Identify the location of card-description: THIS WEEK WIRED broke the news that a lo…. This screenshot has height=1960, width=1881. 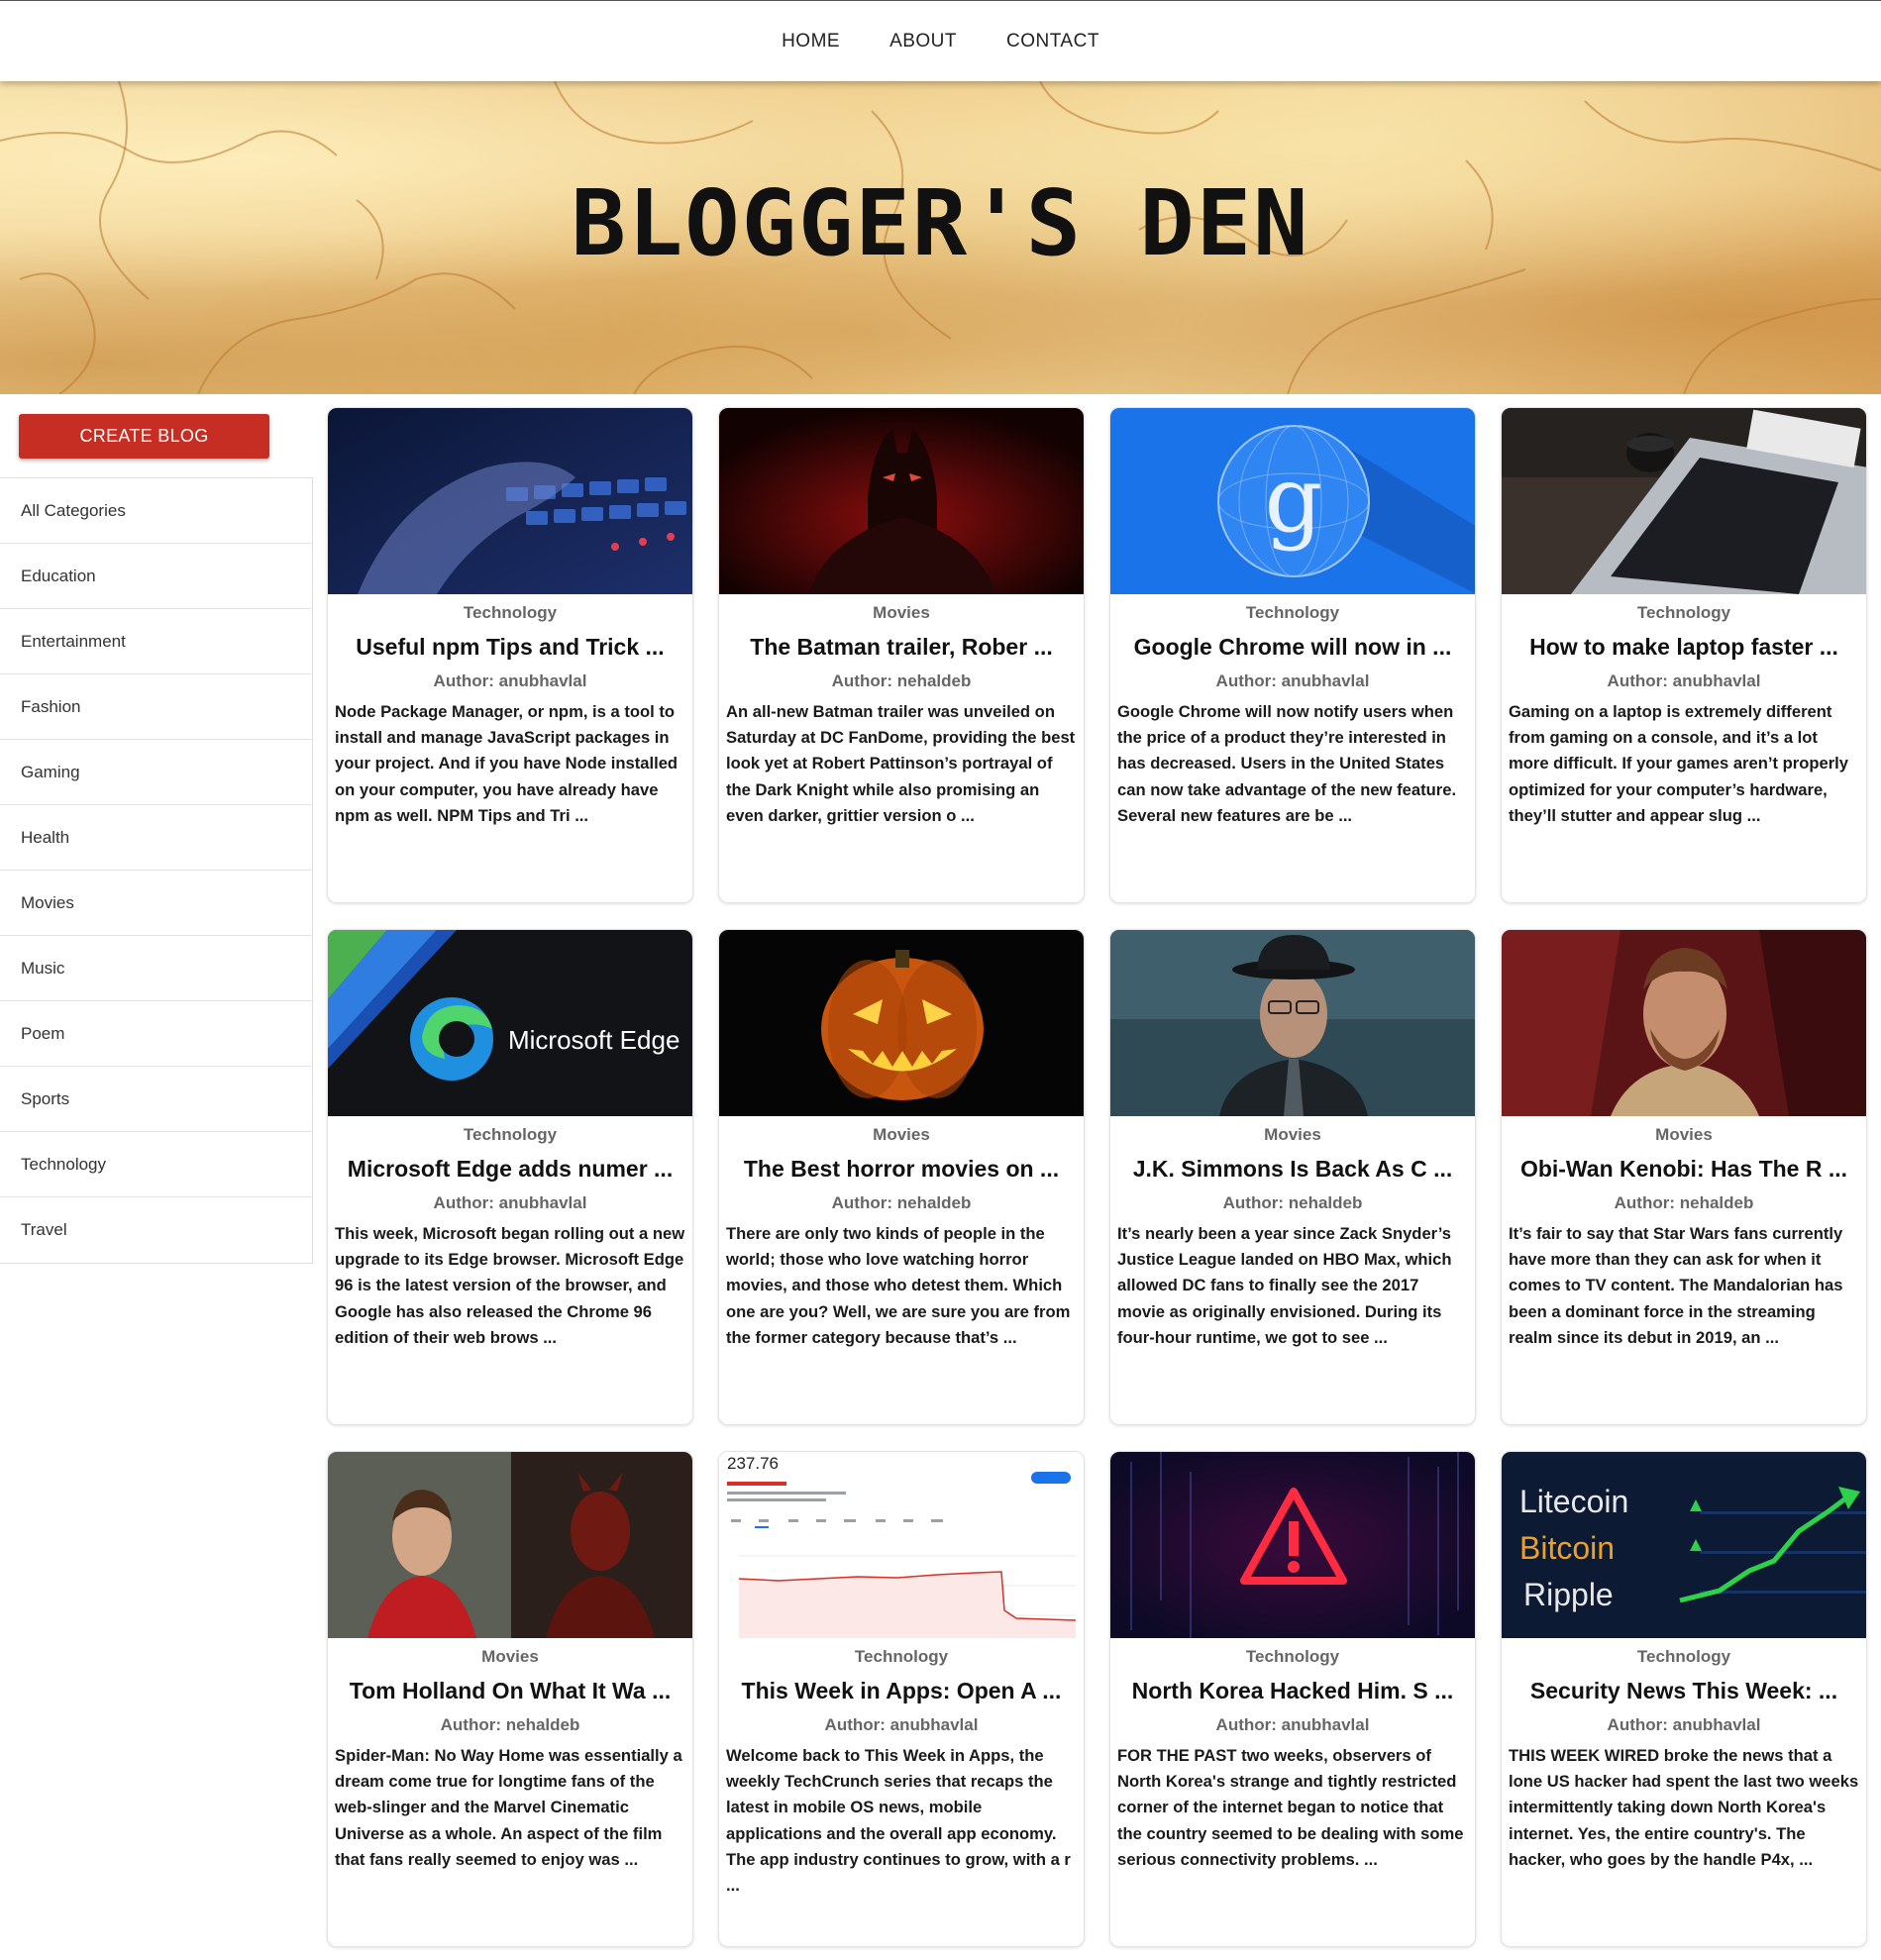
(1684, 1807).